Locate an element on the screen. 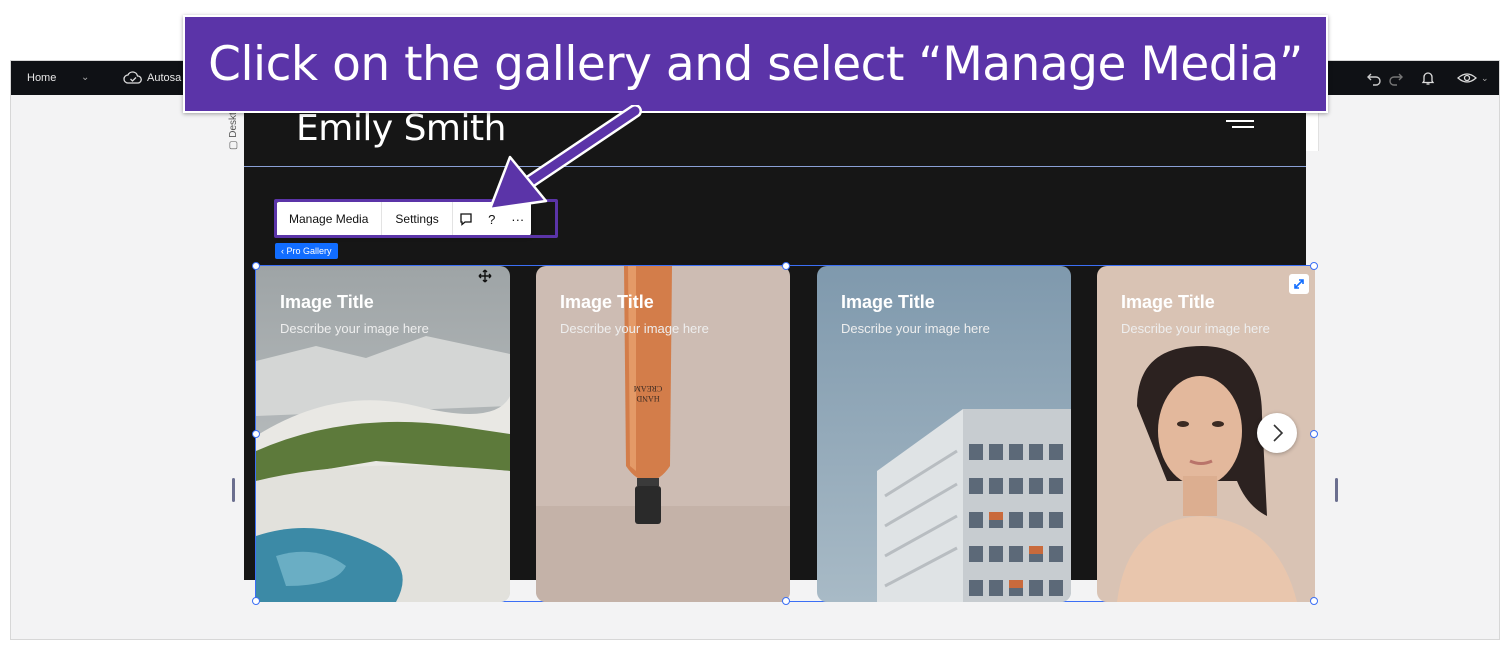 The width and height of the screenshot is (1510, 652). pointer-arrow-icon is located at coordinates (565, 158).